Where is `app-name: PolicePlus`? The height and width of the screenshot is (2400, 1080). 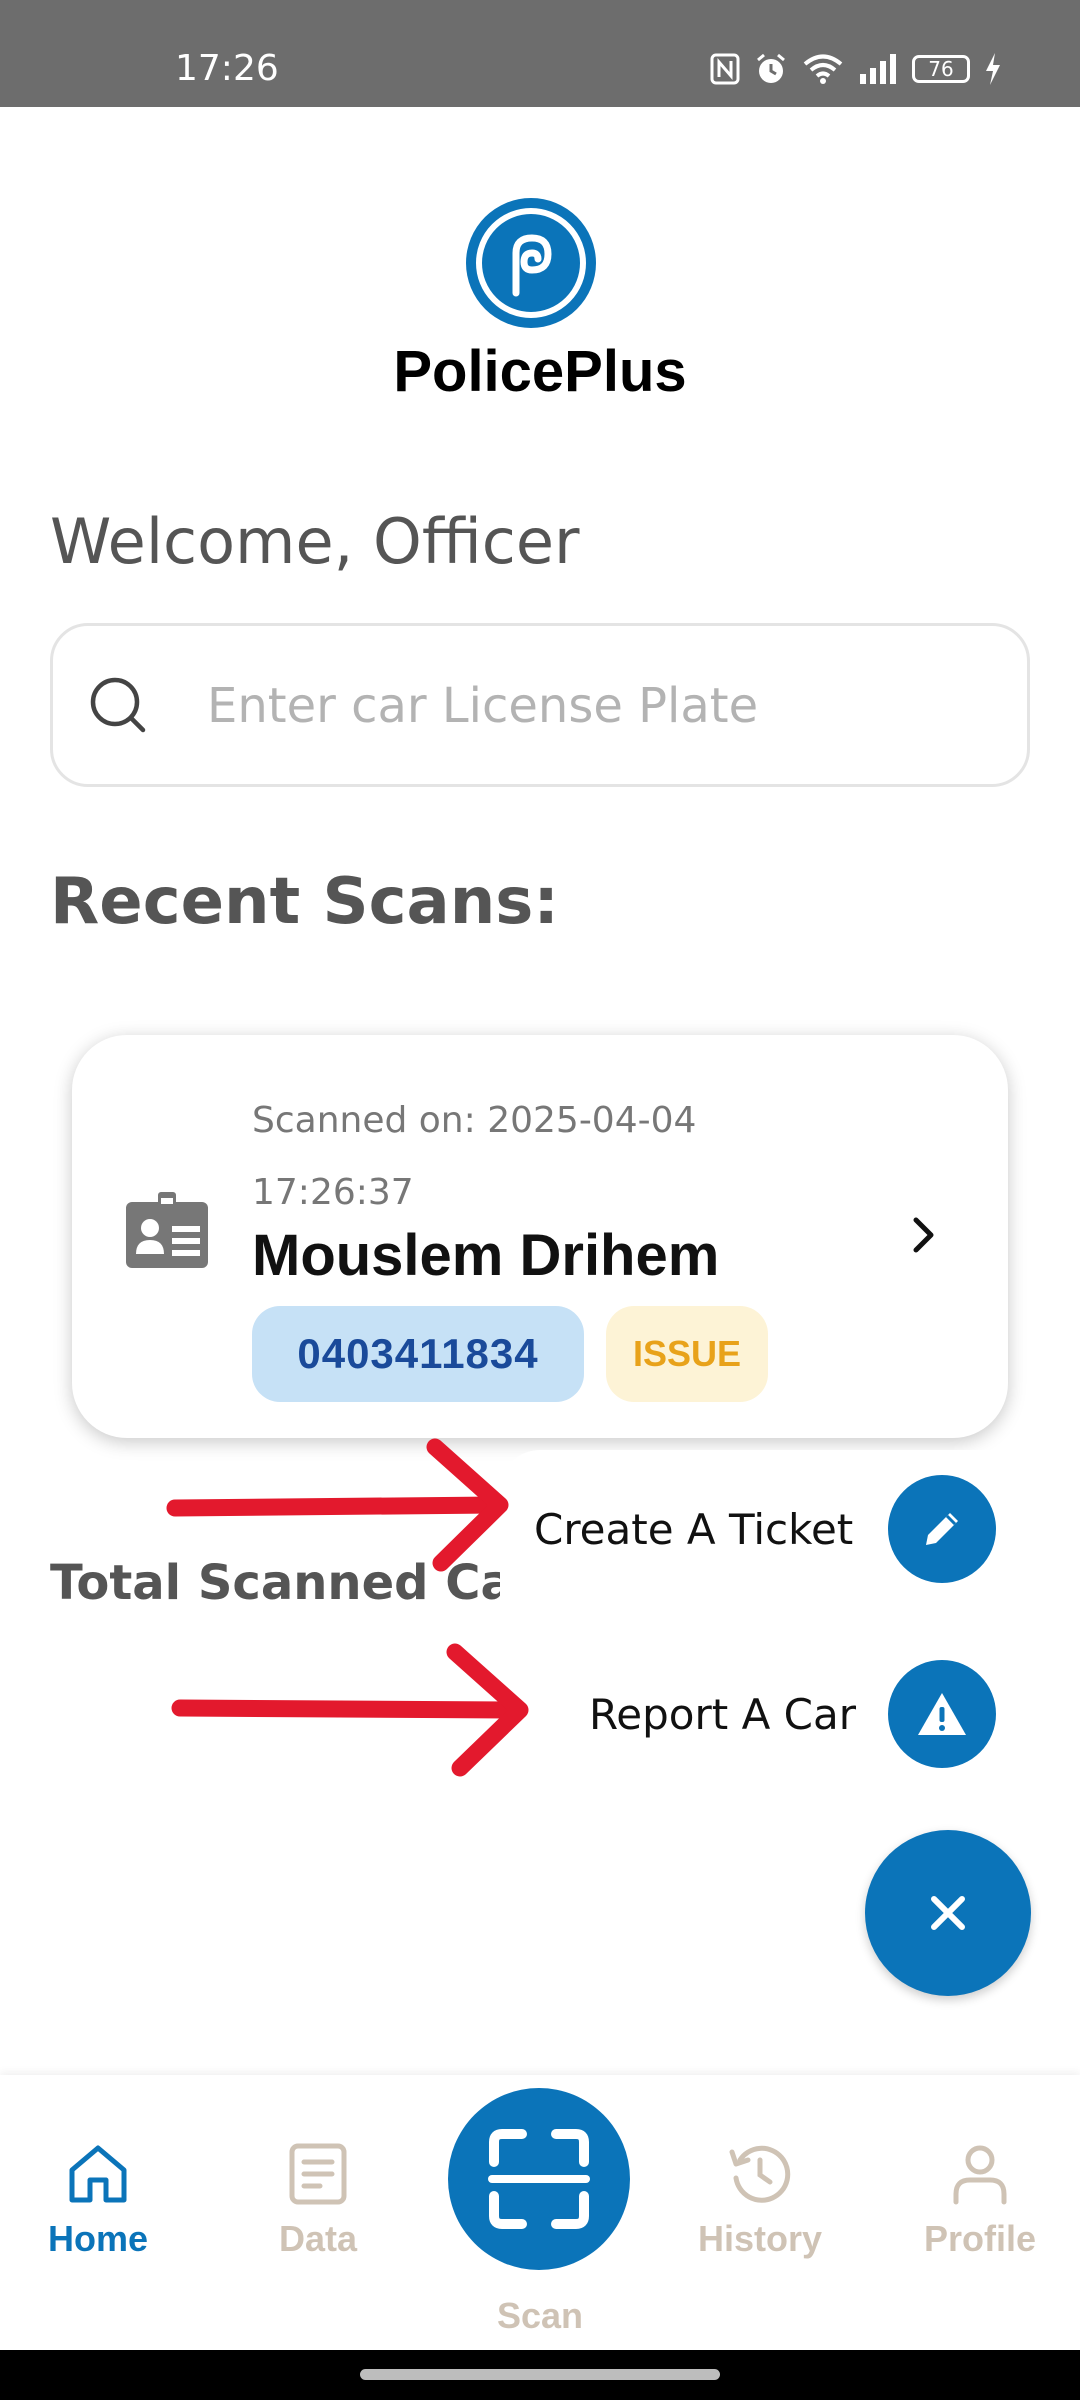
app-name: PolicePlus is located at coordinates (540, 371).